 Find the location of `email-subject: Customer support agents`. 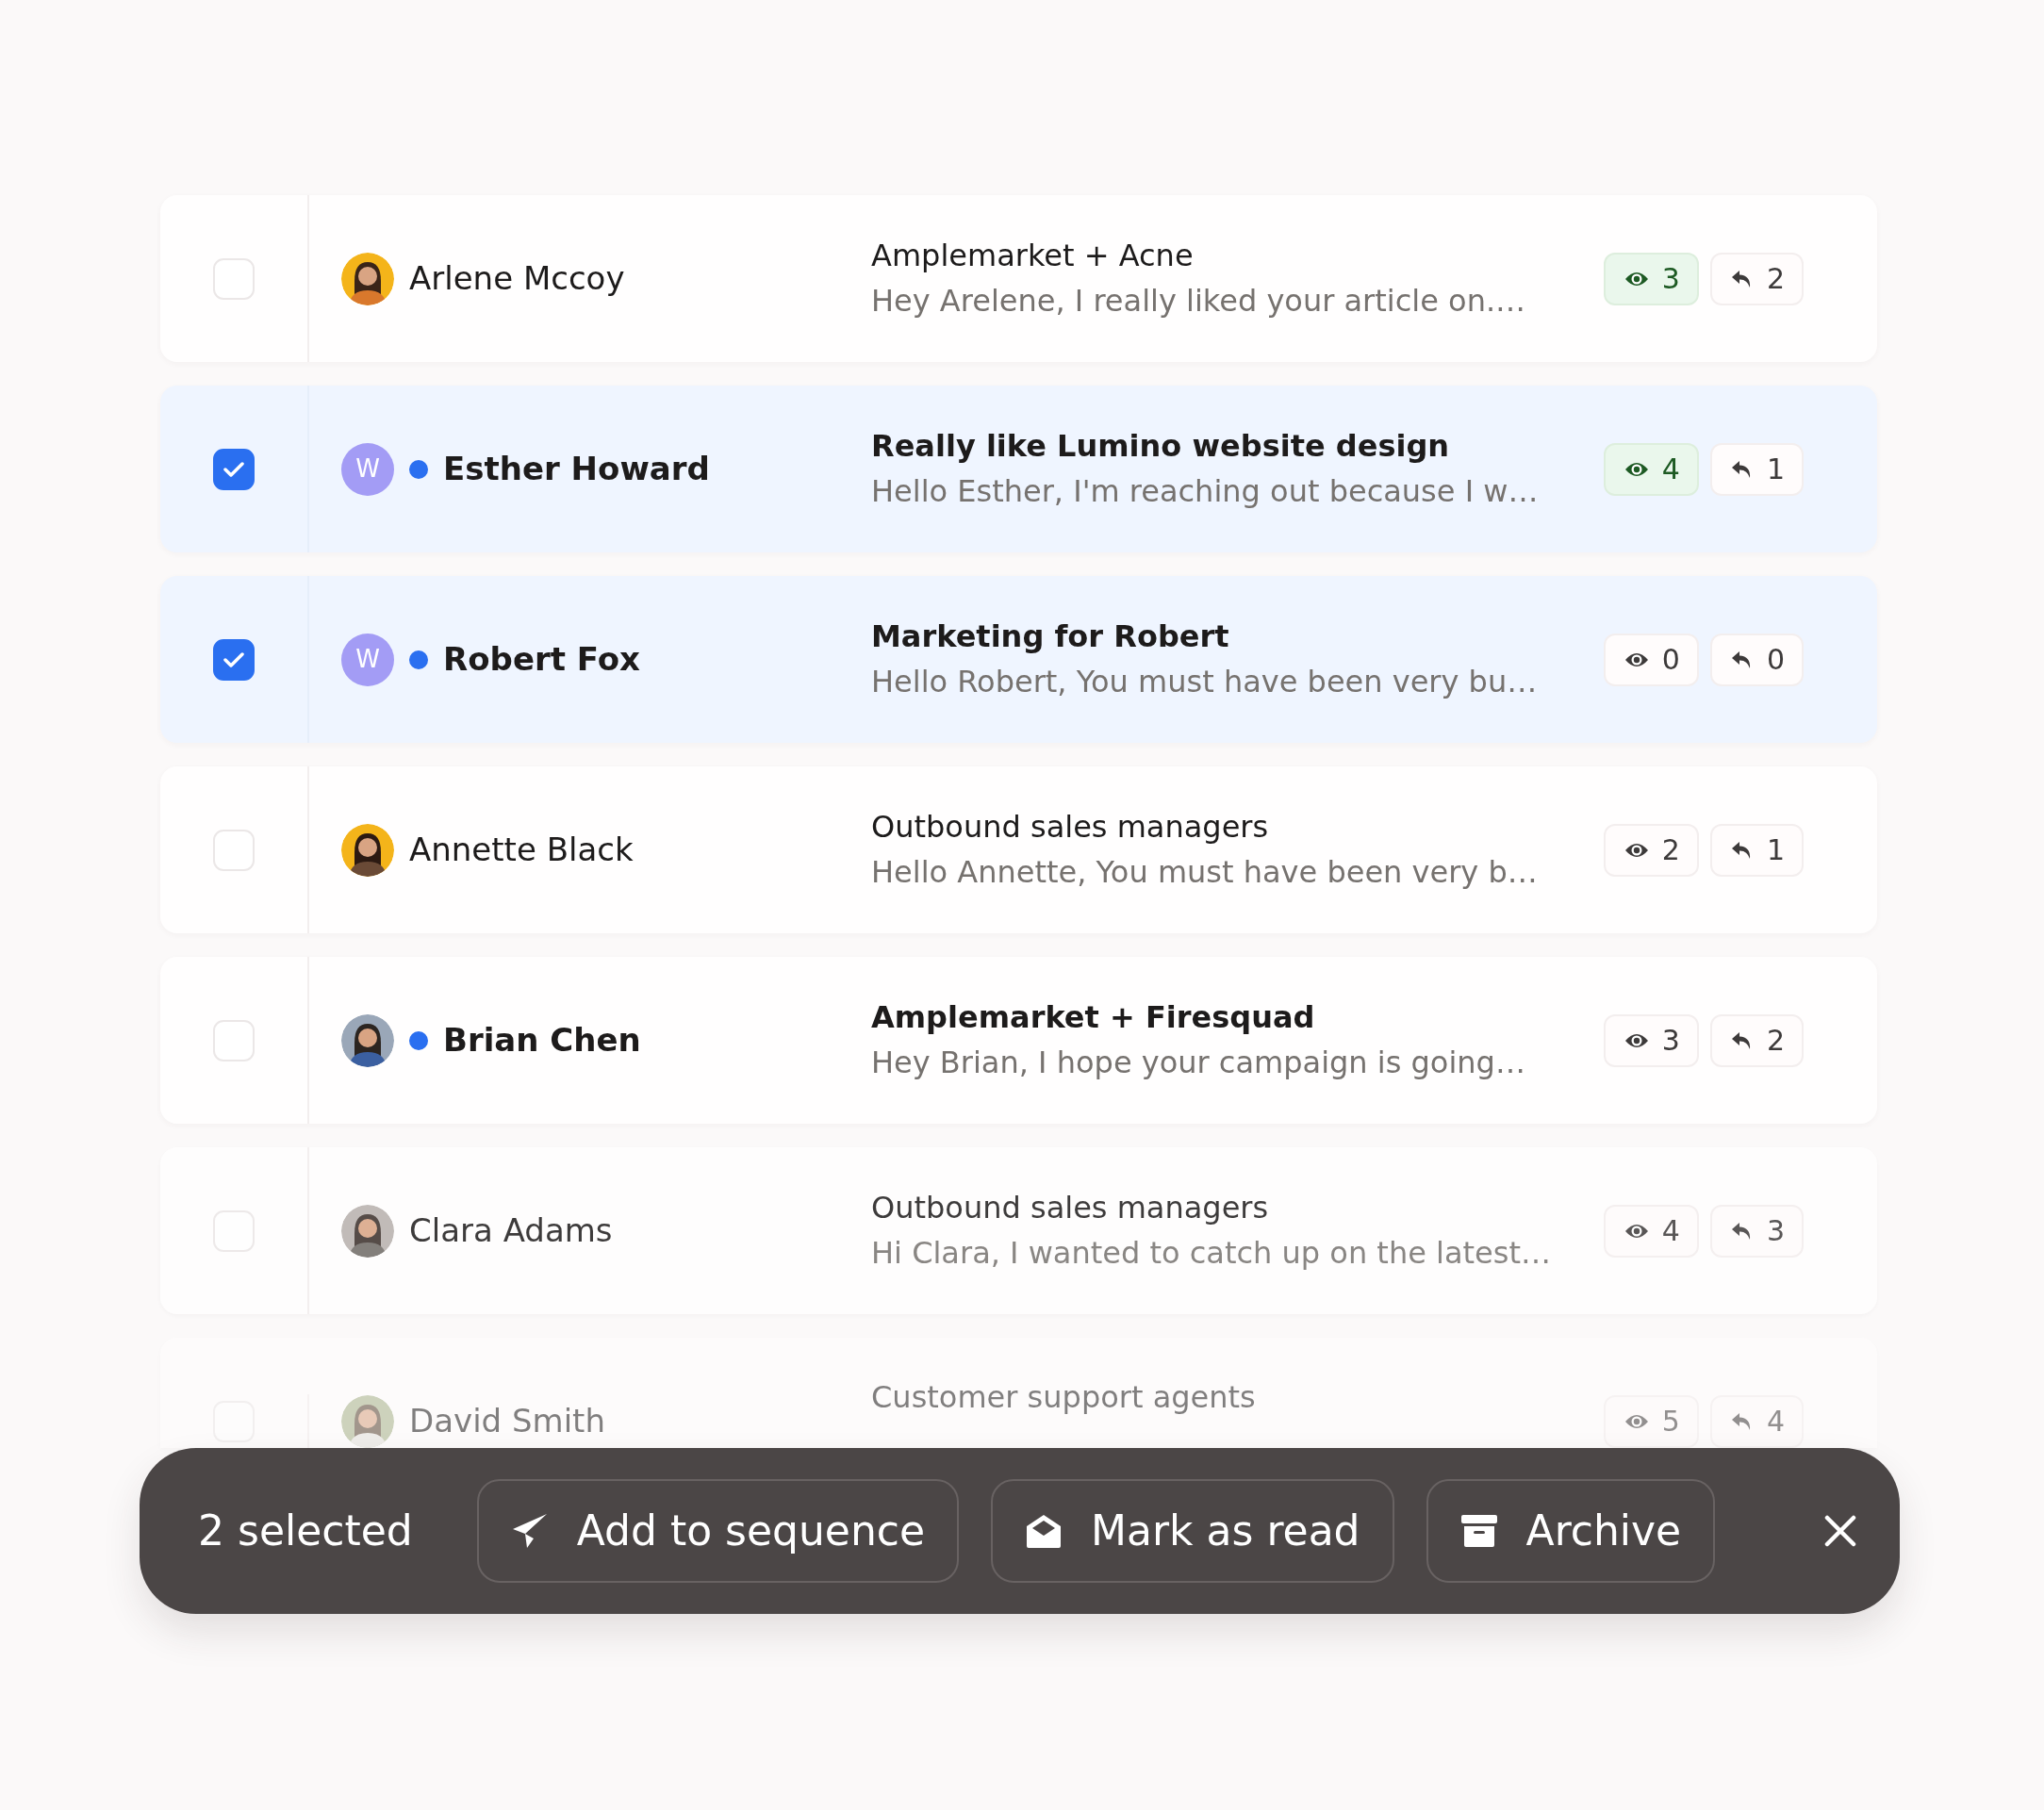

email-subject: Customer support agents is located at coordinates (1064, 1397).